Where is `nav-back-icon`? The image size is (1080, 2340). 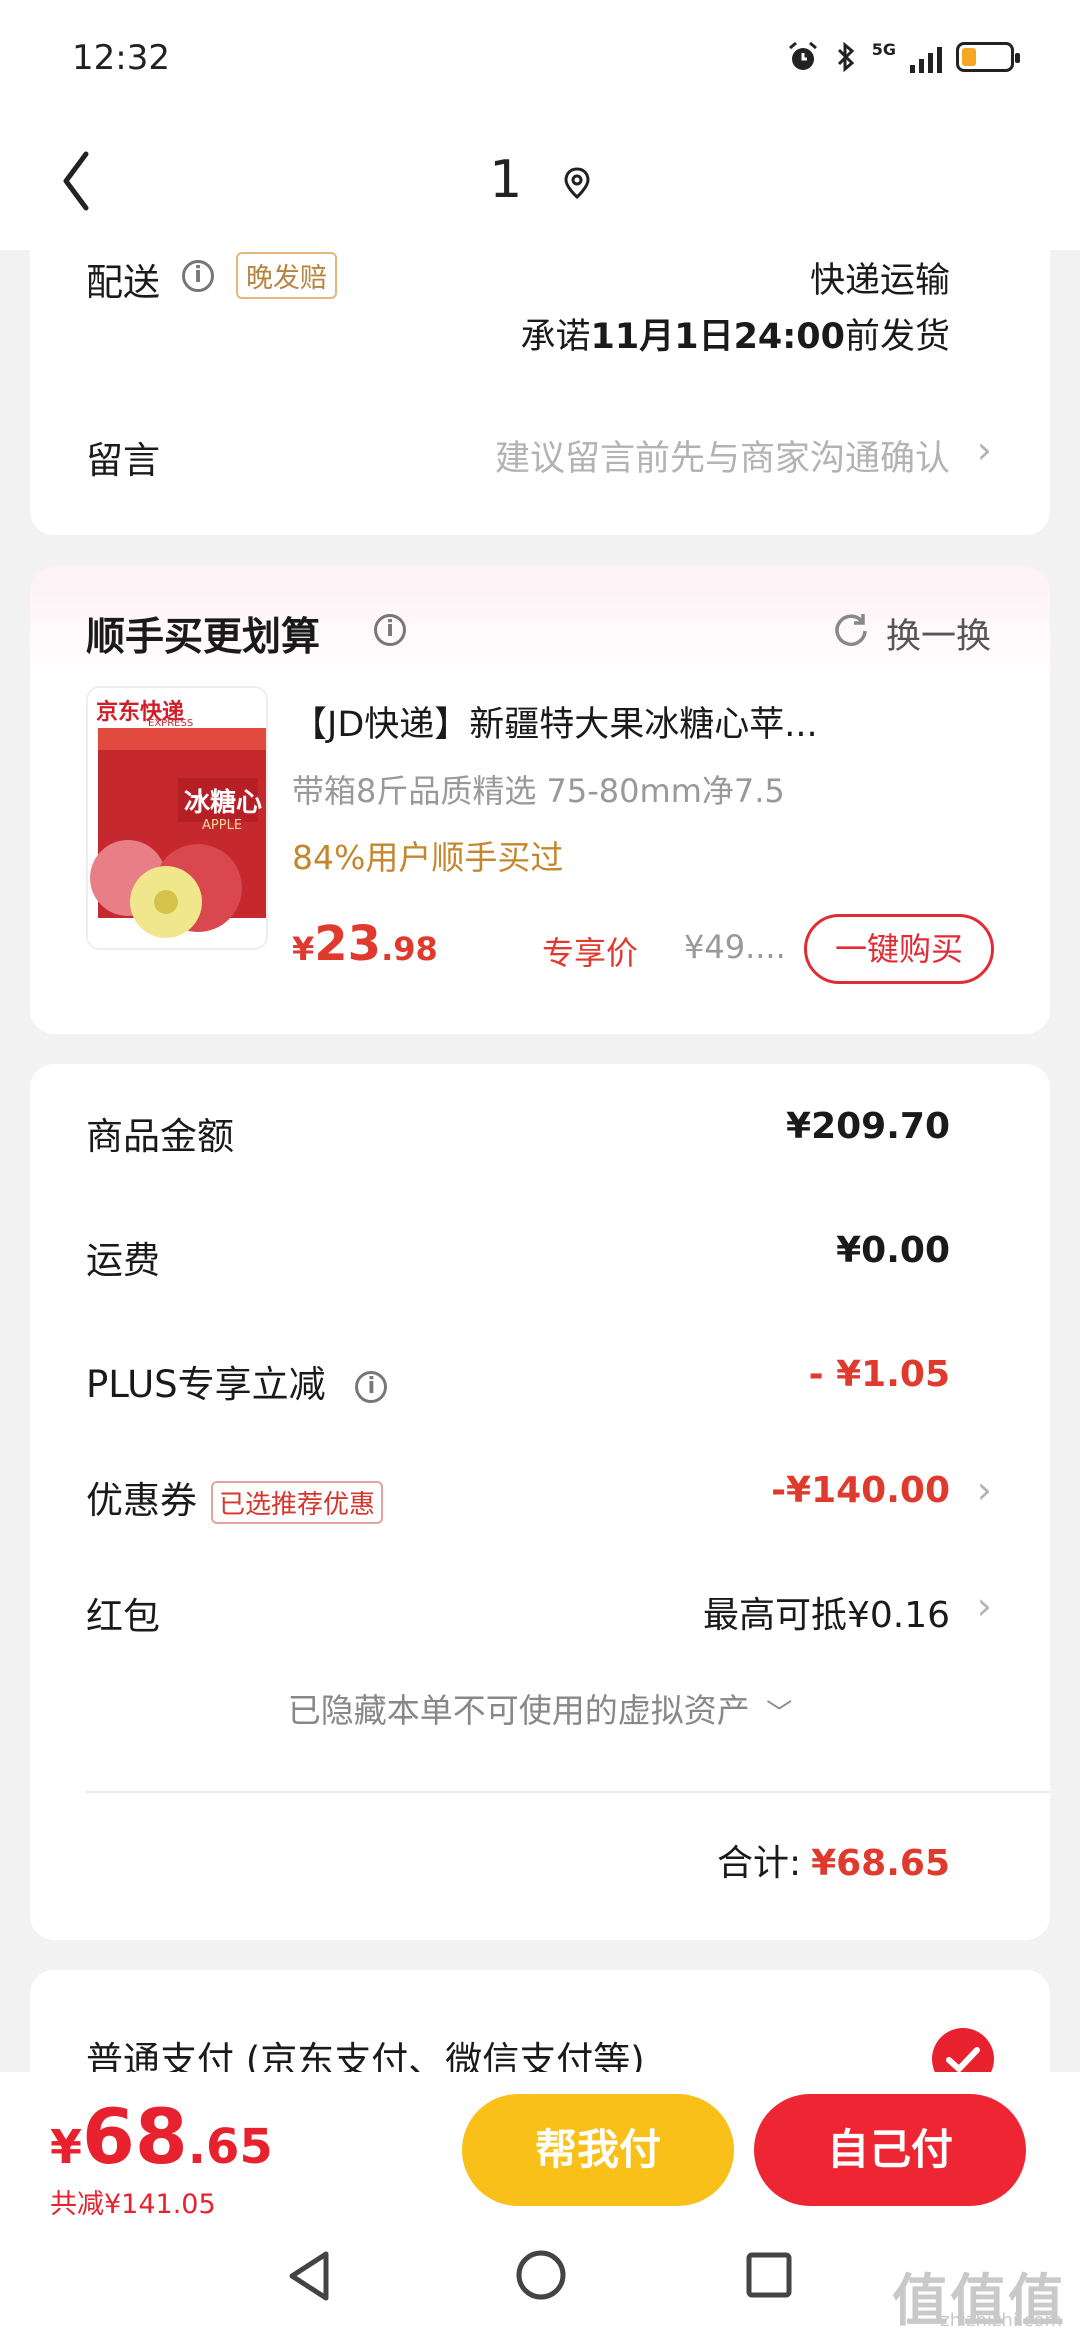
nav-back-icon is located at coordinates (309, 2276).